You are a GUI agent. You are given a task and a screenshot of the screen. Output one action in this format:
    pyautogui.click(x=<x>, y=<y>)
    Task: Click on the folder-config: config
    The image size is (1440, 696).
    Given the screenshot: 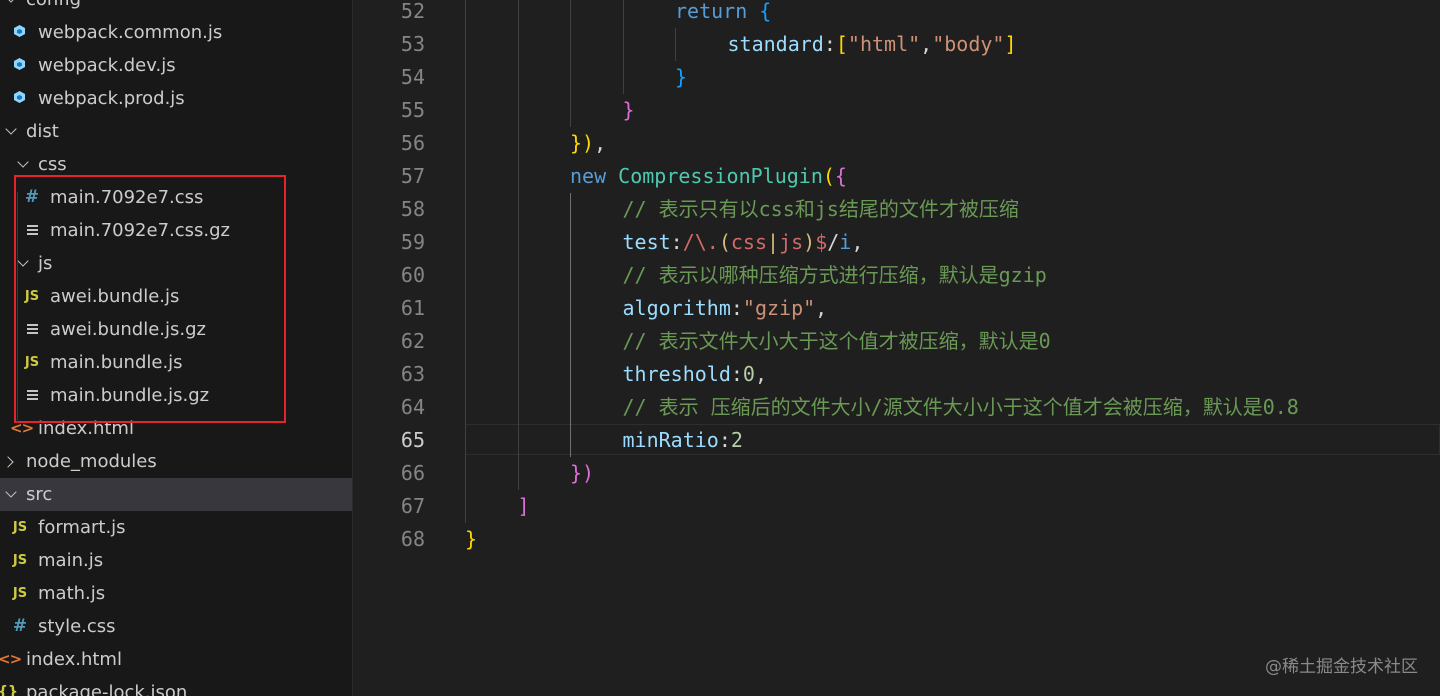 What is the action you would take?
    pyautogui.click(x=176, y=8)
    